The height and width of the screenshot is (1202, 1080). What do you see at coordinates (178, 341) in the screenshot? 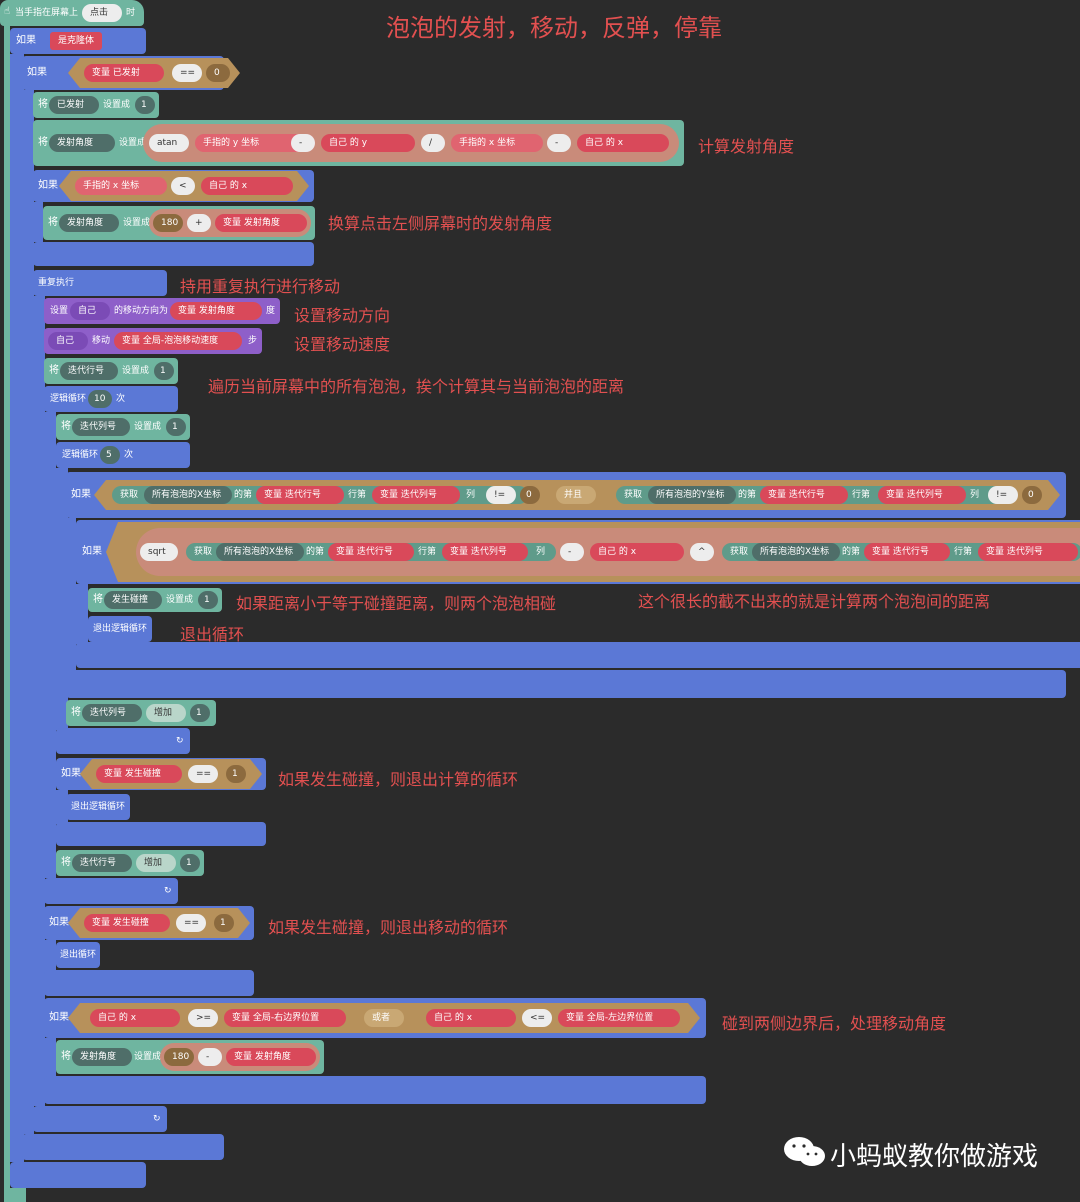
I see `var-speed: 变量 全局-泡泡移动速度` at bounding box center [178, 341].